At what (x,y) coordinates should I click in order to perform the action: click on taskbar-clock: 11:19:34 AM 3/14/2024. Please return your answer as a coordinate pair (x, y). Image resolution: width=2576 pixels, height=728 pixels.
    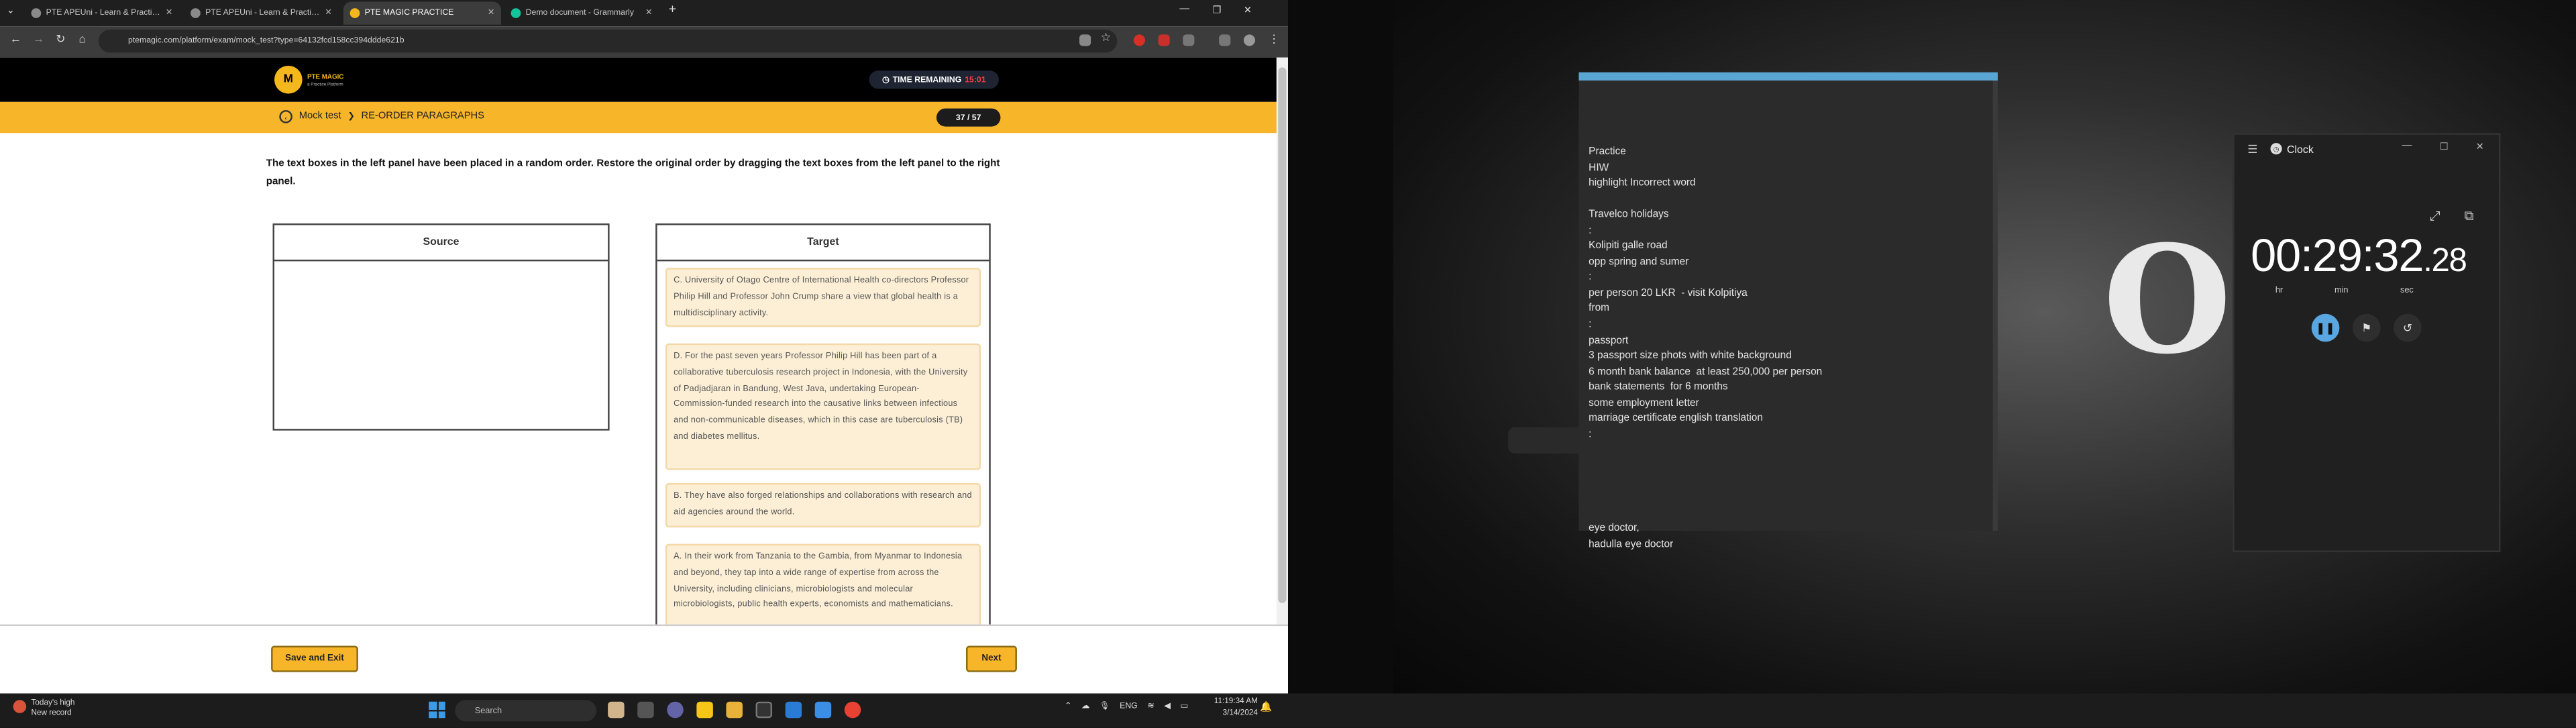
    Looking at the image, I should click on (1236, 709).